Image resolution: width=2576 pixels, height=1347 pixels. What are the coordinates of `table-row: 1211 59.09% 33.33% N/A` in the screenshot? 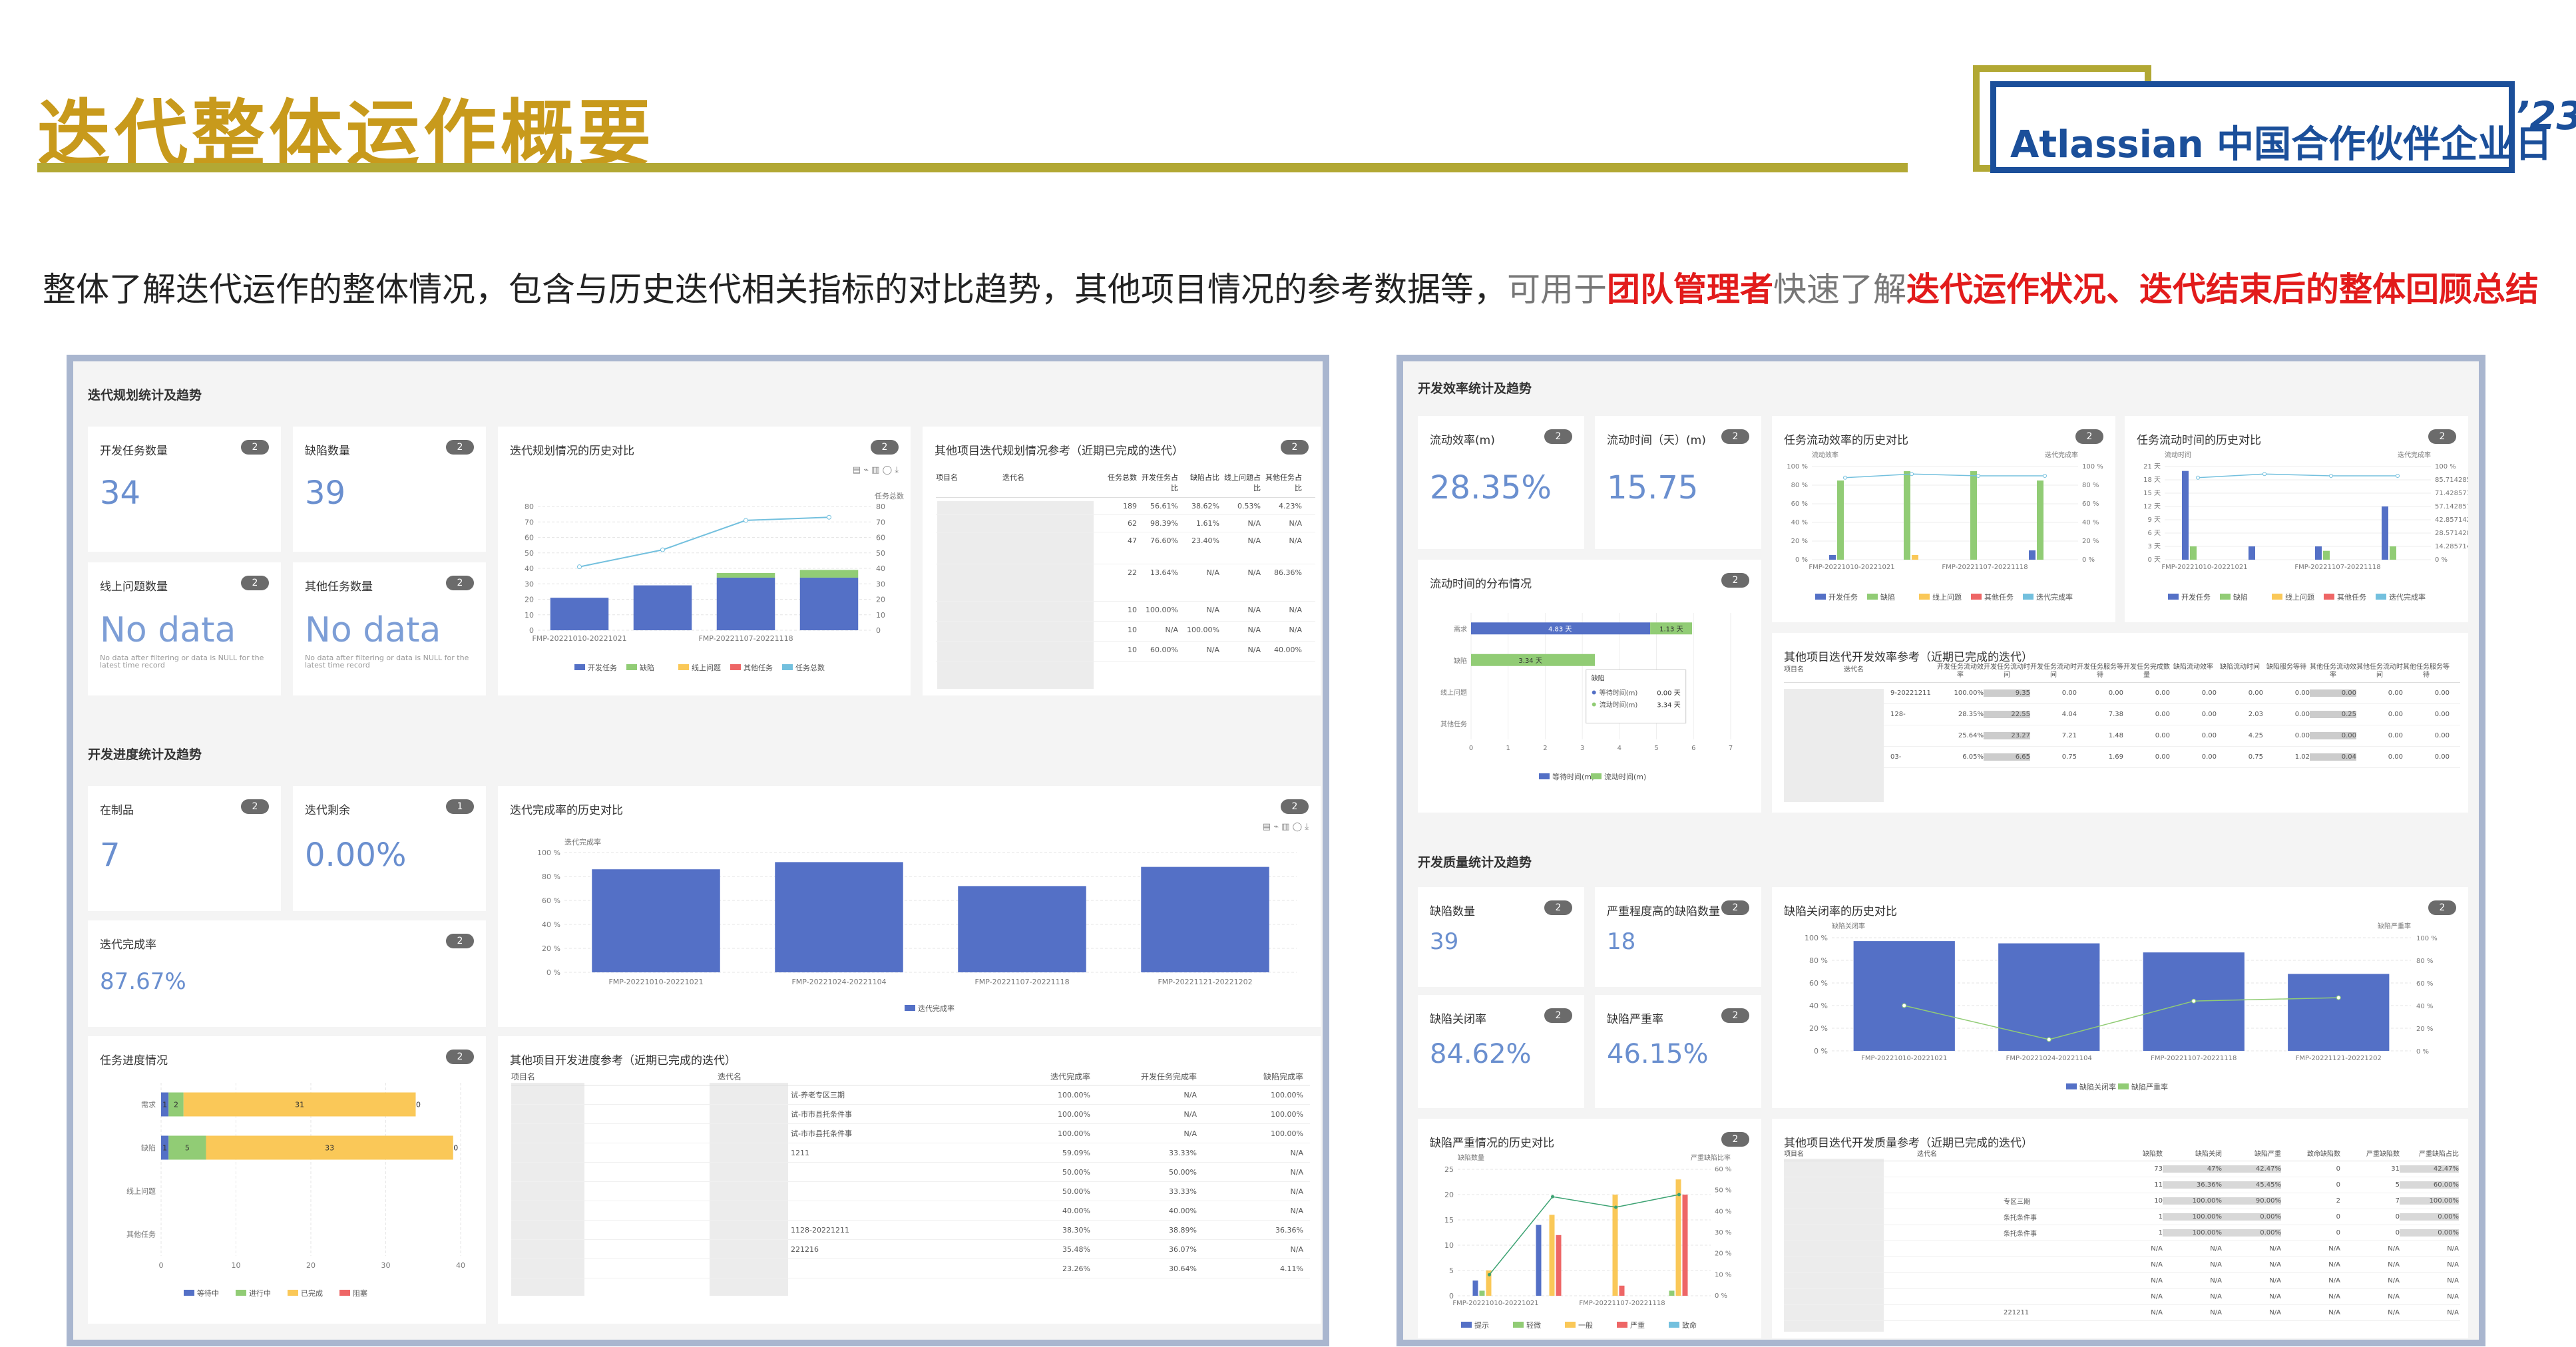 It's located at (910, 1153).